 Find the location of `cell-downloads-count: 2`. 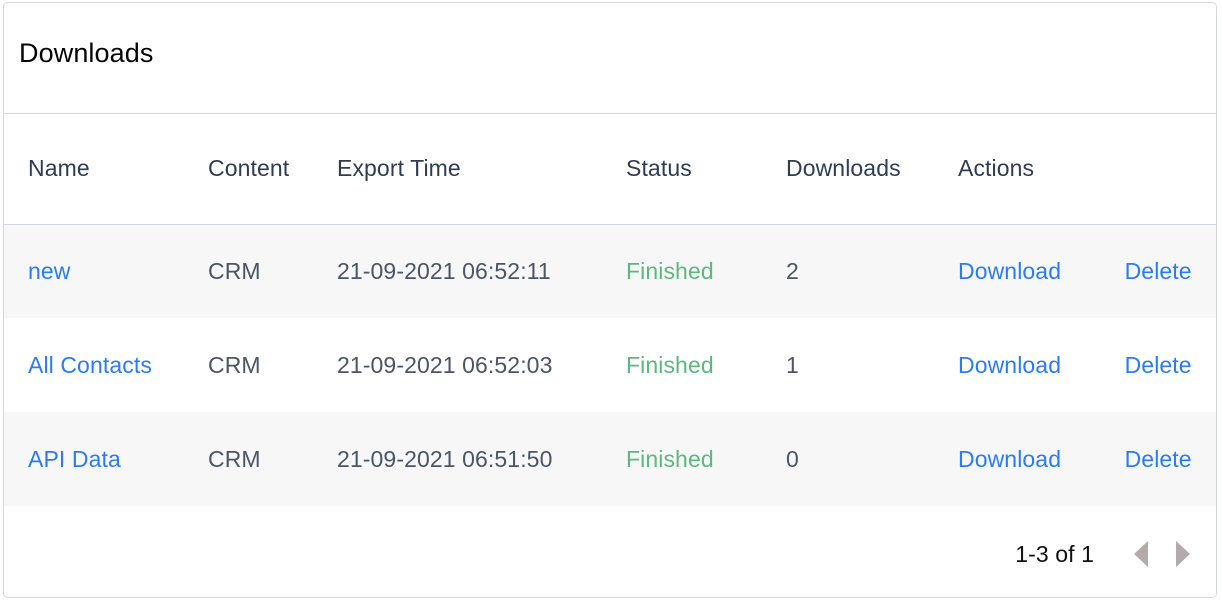

cell-downloads-count: 2 is located at coordinates (792, 270).